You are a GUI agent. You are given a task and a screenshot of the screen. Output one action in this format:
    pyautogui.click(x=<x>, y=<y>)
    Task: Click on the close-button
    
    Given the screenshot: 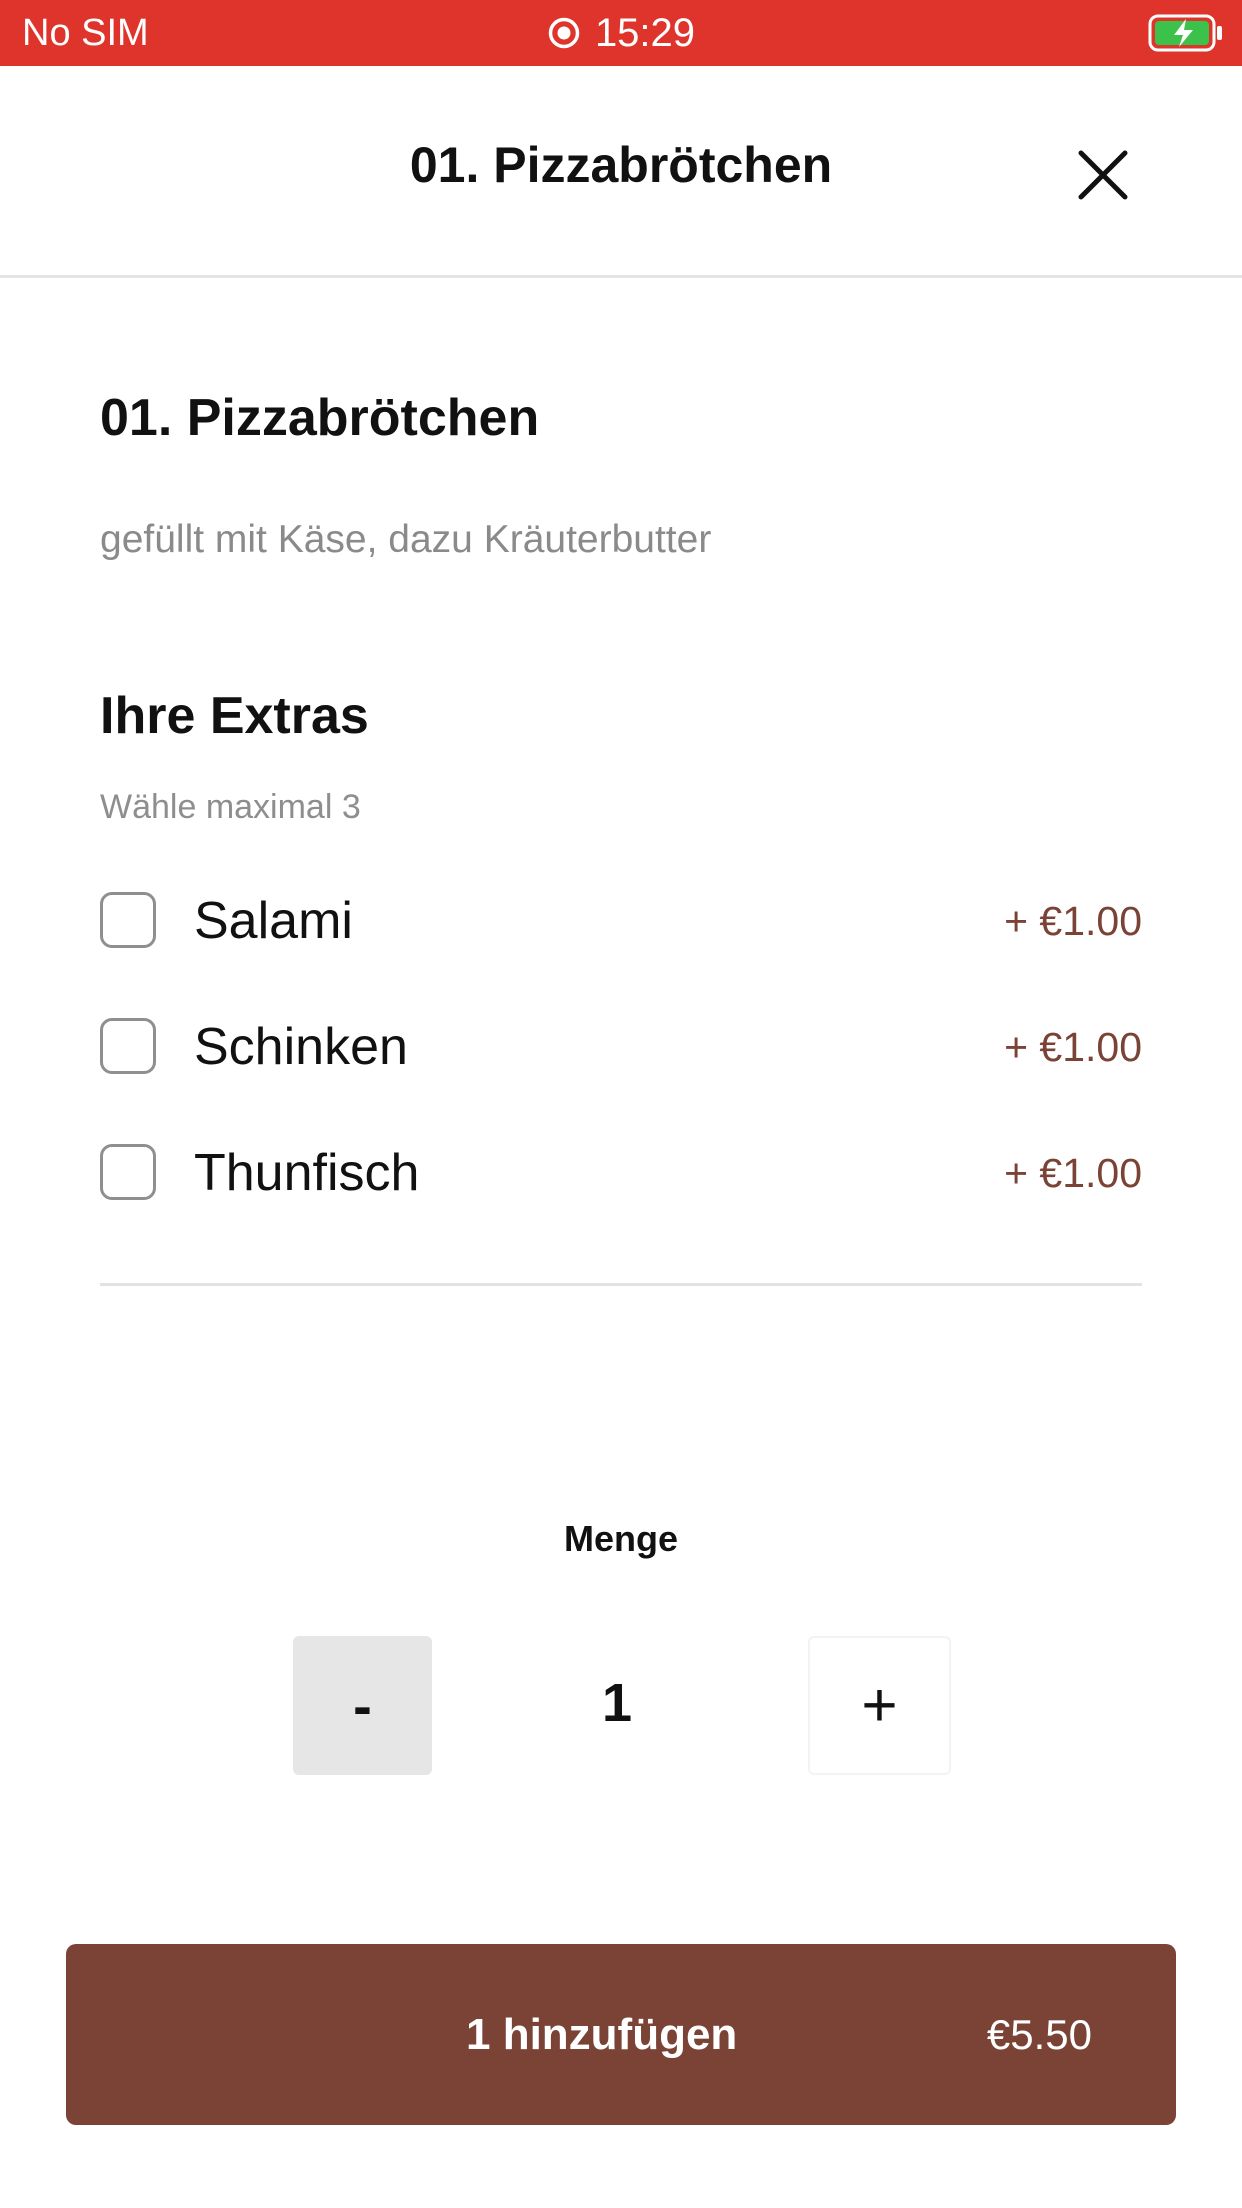 What is the action you would take?
    pyautogui.click(x=1103, y=175)
    